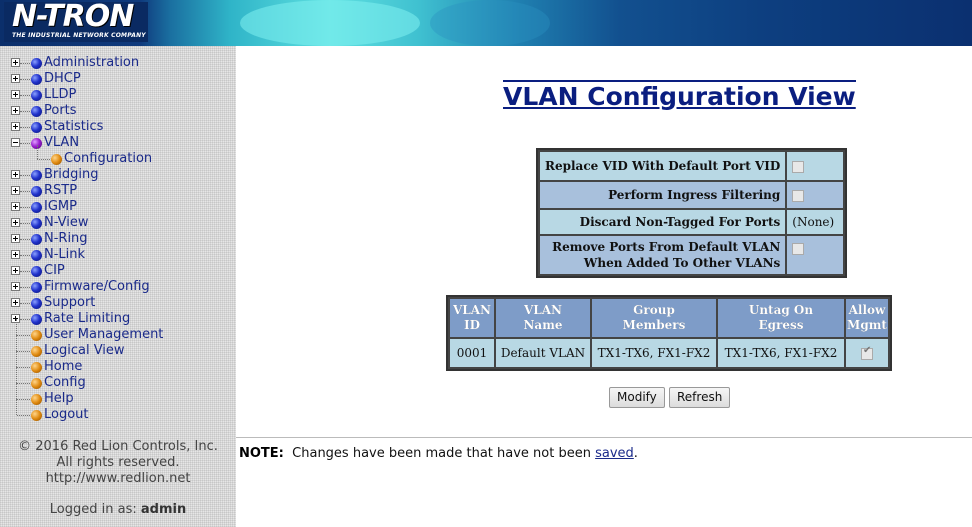 The width and height of the screenshot is (972, 527). I want to click on sidebar-item-logout: Logout, so click(118, 411).